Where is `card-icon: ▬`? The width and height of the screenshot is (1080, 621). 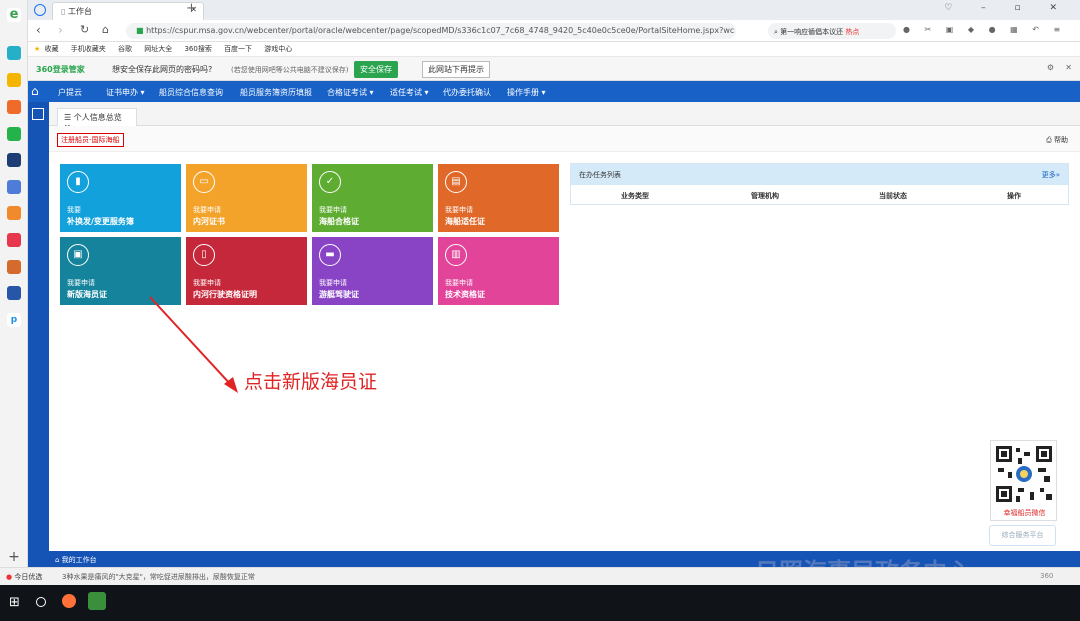
card-icon: ▬ is located at coordinates (330, 255).